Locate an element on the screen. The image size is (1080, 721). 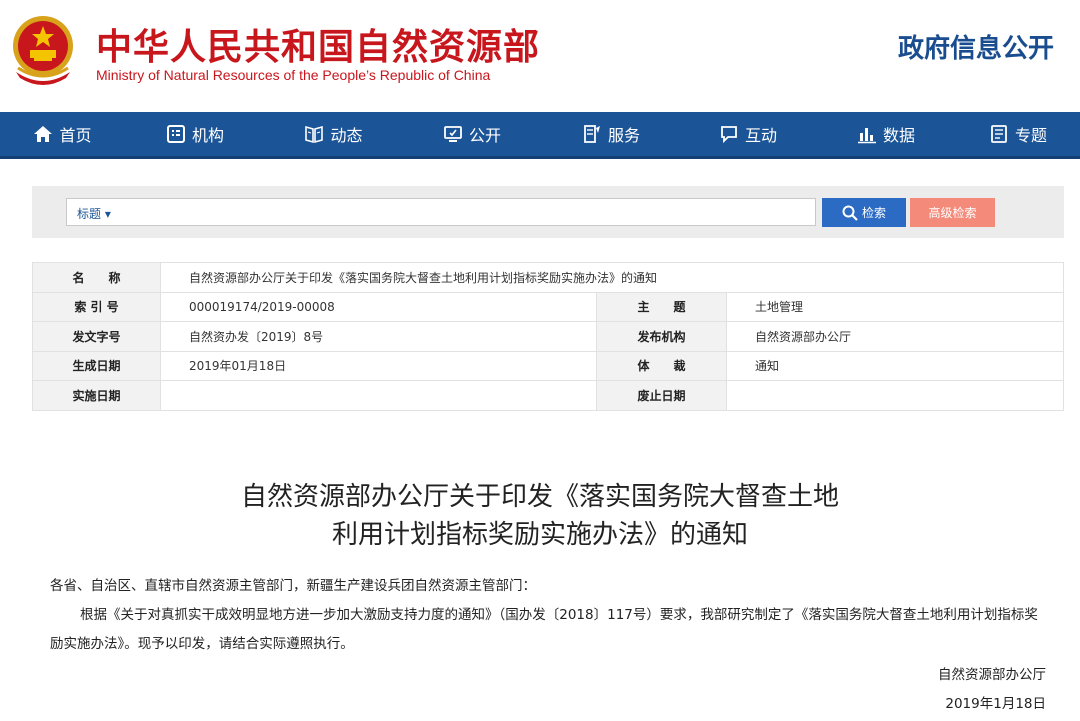
nav-label: 首页 is located at coordinates (75, 135).